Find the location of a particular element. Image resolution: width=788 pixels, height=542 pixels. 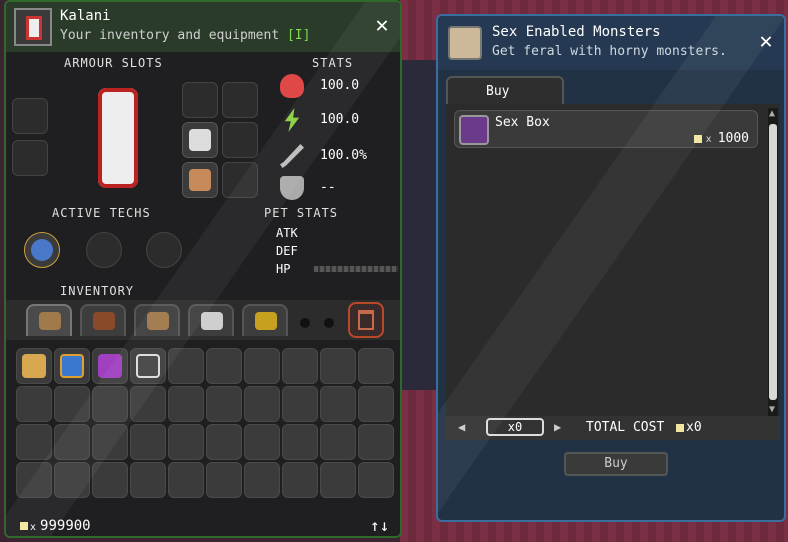

tab-materials is located at coordinates (103, 320).